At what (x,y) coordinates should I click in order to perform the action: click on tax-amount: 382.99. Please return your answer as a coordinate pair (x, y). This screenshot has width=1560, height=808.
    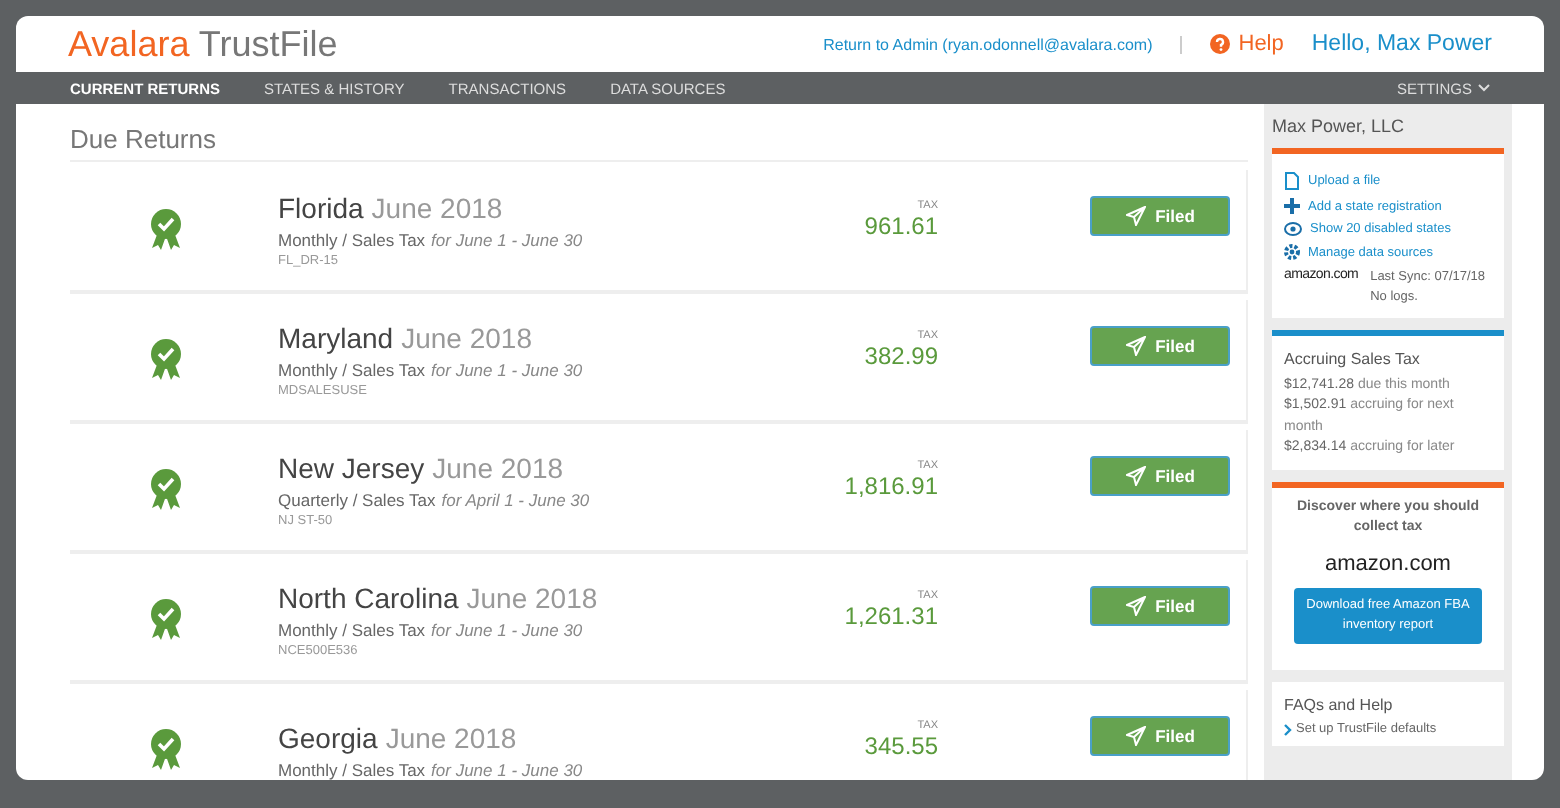
    Looking at the image, I should click on (900, 356).